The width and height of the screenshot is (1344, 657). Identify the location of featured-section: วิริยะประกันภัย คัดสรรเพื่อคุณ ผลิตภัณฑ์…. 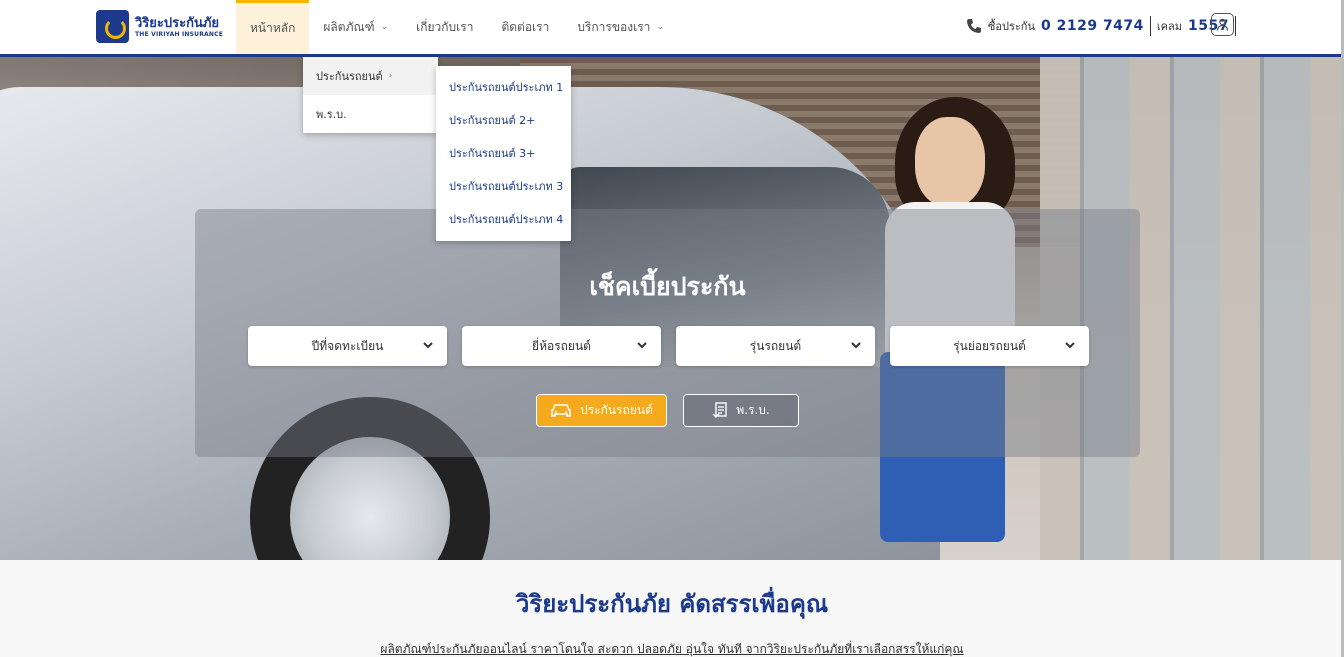
(672, 608).